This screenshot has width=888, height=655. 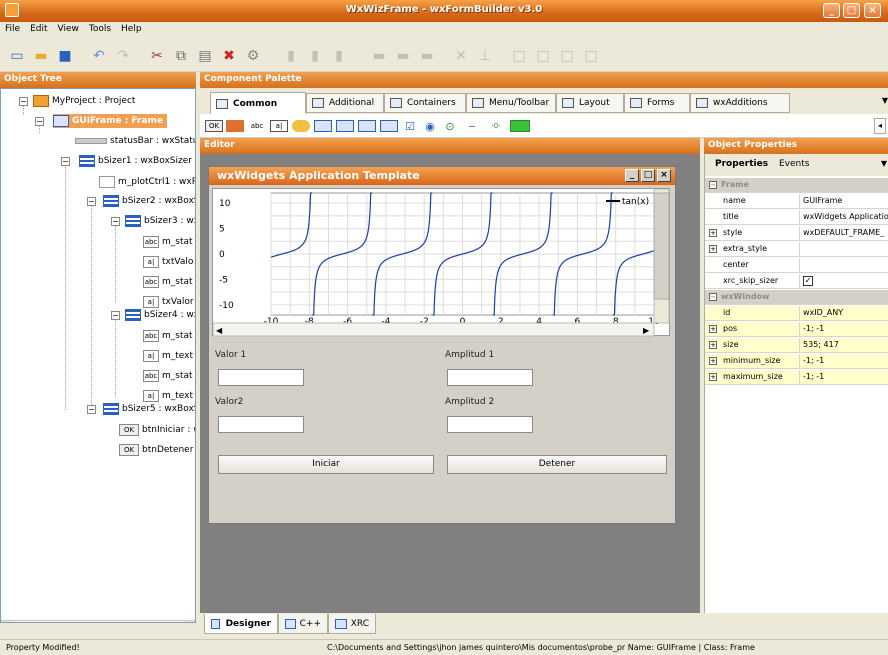 I want to click on choice-widget-icon, so click(x=345, y=126).